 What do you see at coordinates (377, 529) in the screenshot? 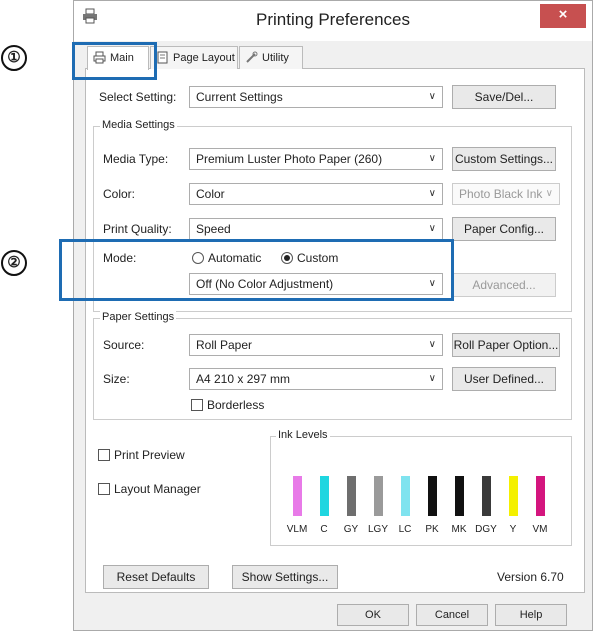
I see `ink-label-lgy: LGY` at bounding box center [377, 529].